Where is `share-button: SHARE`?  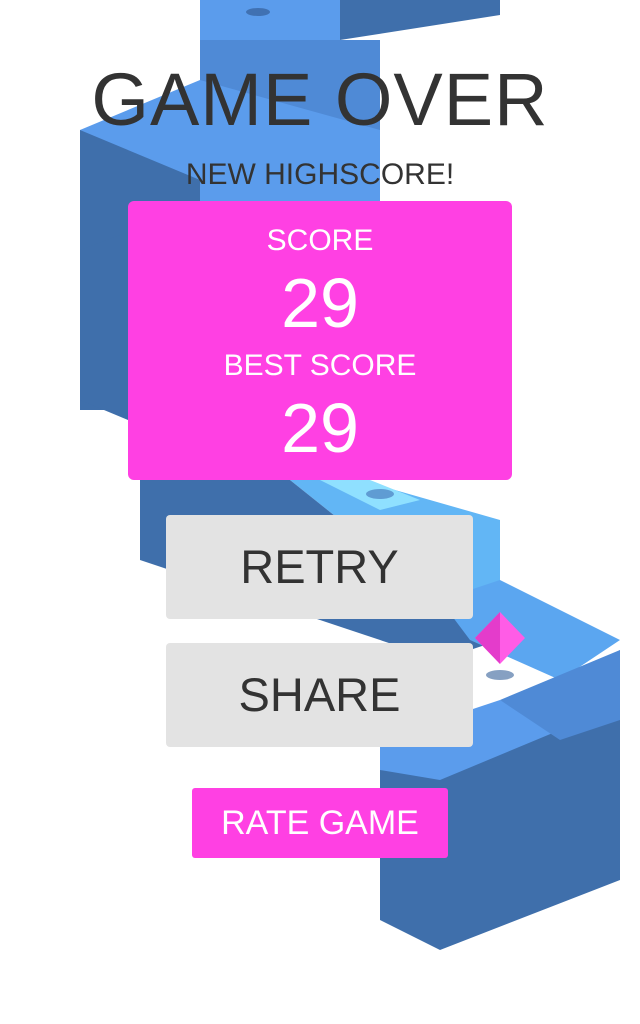 share-button: SHARE is located at coordinates (319, 695).